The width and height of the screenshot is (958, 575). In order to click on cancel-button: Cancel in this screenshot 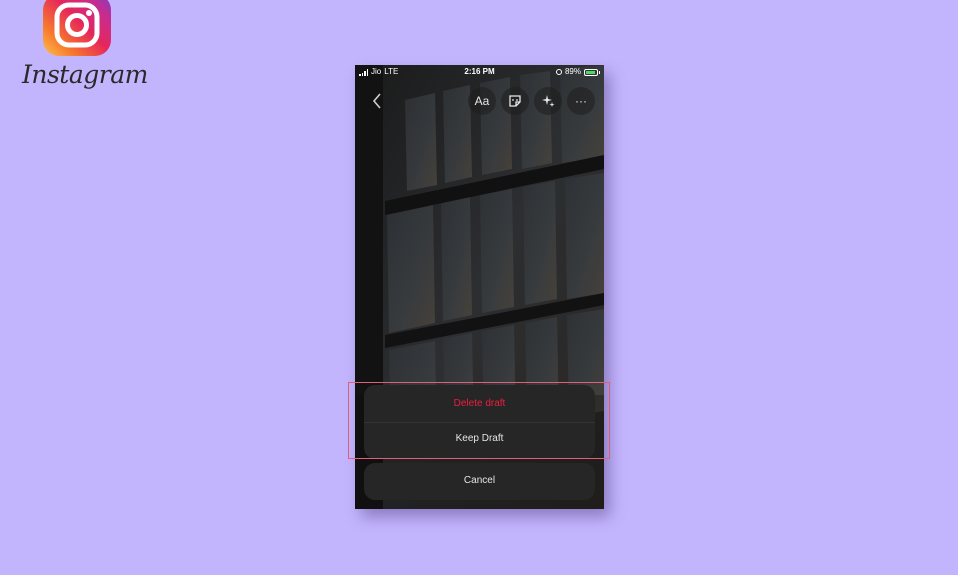, I will do `click(479, 480)`.